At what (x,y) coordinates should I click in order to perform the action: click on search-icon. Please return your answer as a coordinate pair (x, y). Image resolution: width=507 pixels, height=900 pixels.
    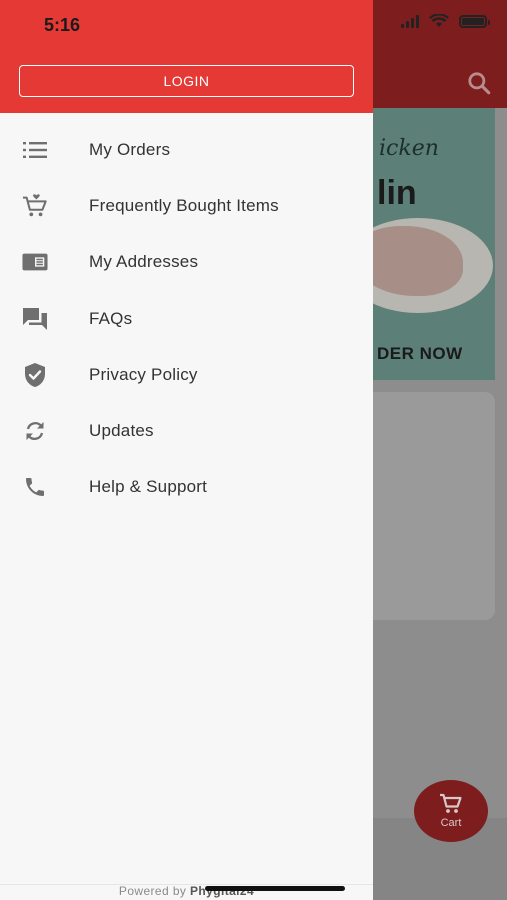
    Looking at the image, I should click on (479, 83).